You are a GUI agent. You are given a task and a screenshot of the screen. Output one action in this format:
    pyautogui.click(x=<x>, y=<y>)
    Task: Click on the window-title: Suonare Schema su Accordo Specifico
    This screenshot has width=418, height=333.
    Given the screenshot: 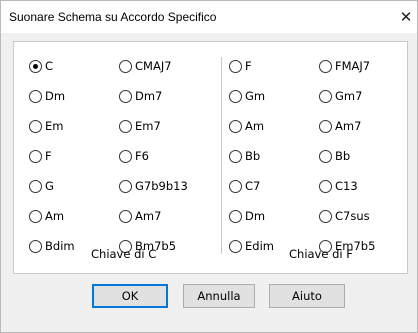 What is the action you would take?
    pyautogui.click(x=113, y=17)
    